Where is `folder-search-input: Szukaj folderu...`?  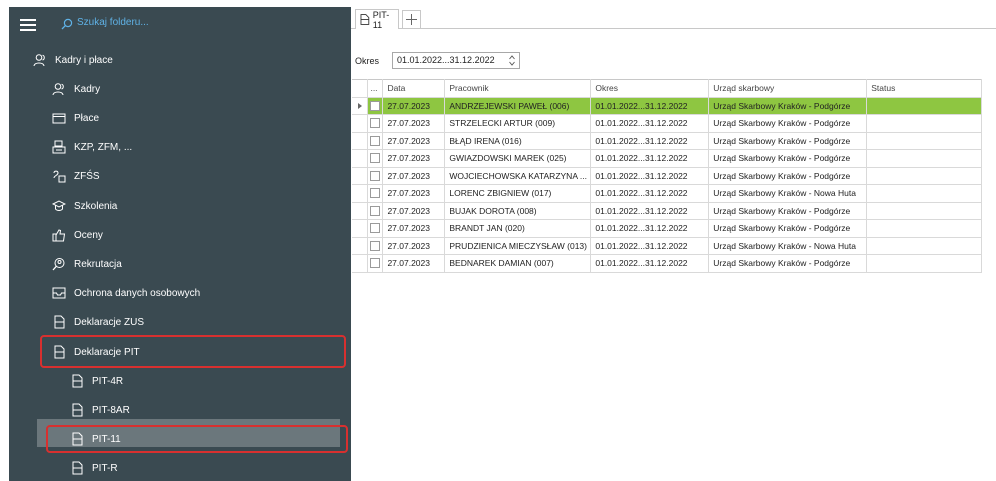 folder-search-input: Szukaj folderu... is located at coordinates (113, 22).